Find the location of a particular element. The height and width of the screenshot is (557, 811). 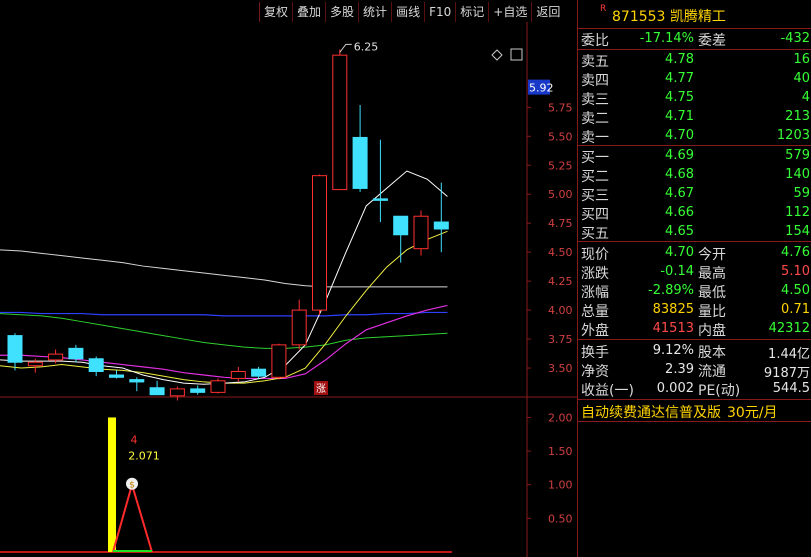

bid-row: 买五 4.65 154 is located at coordinates (694, 232).